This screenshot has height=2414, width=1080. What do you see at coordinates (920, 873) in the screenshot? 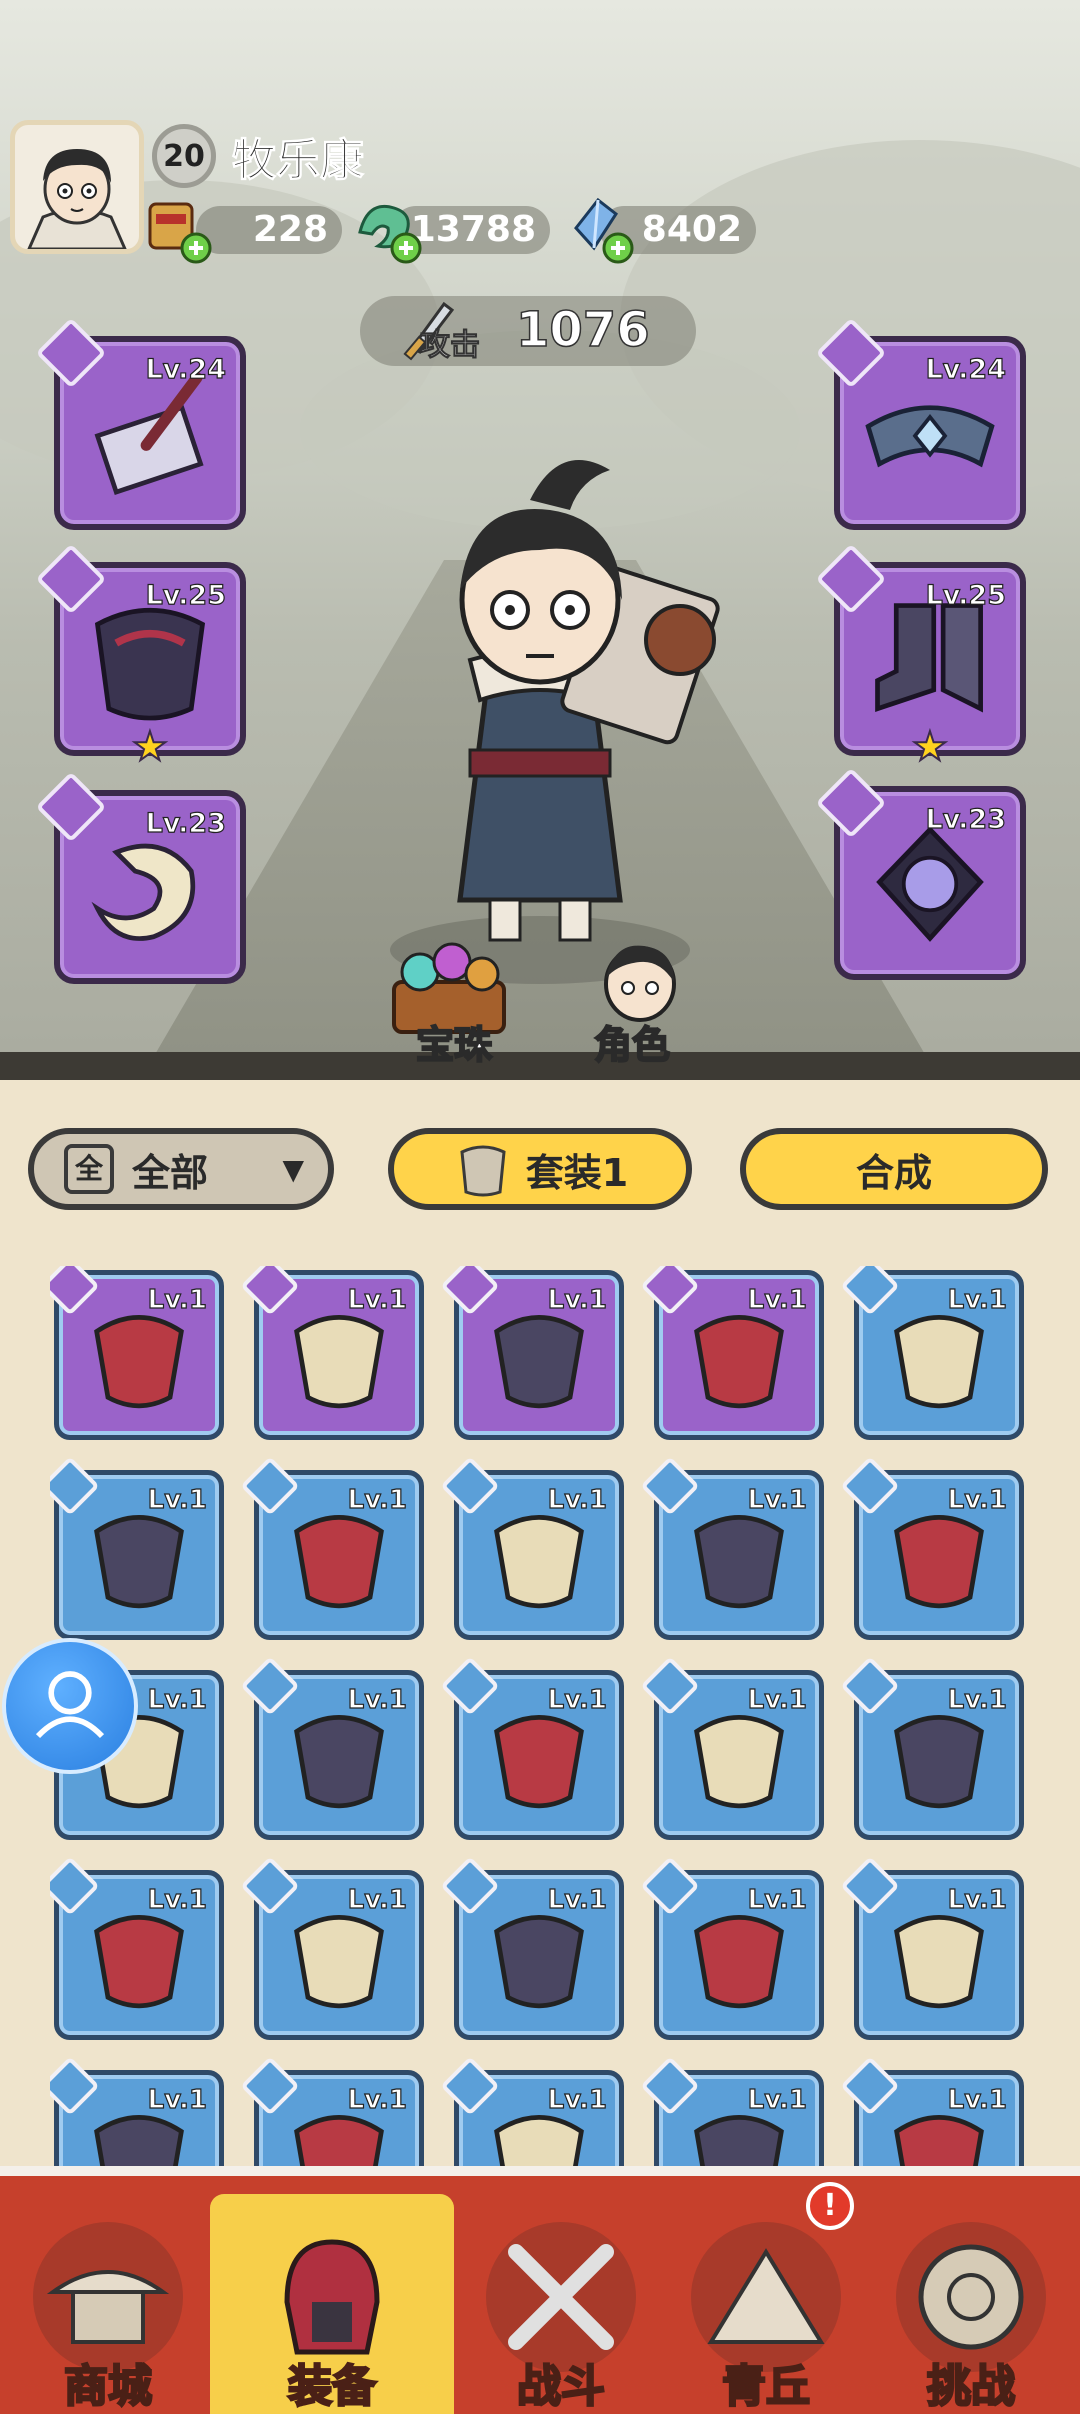
I see `equip-slot-amulet: Lv.23` at bounding box center [920, 873].